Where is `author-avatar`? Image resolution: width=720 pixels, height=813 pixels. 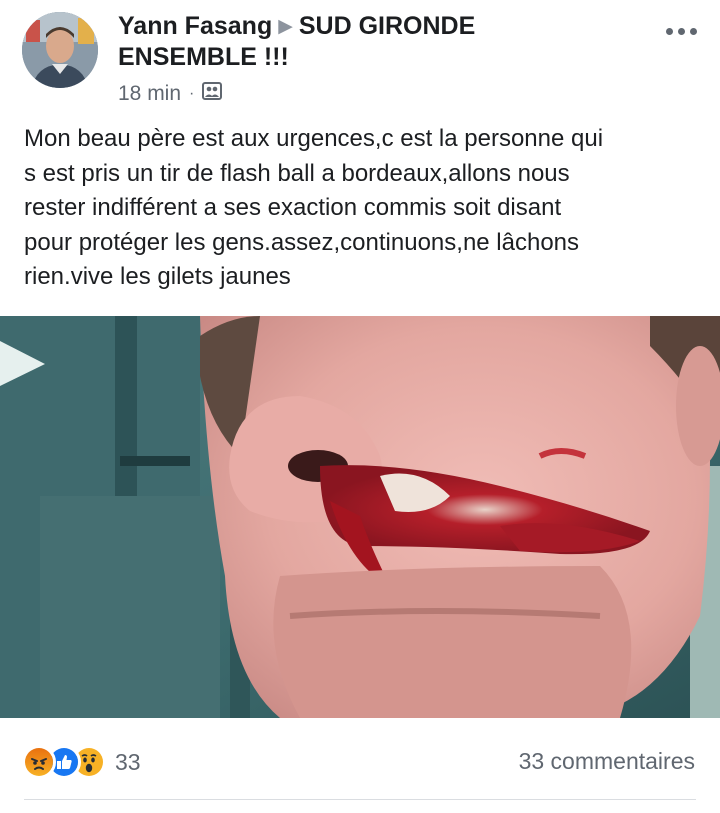
author-avatar is located at coordinates (60, 50).